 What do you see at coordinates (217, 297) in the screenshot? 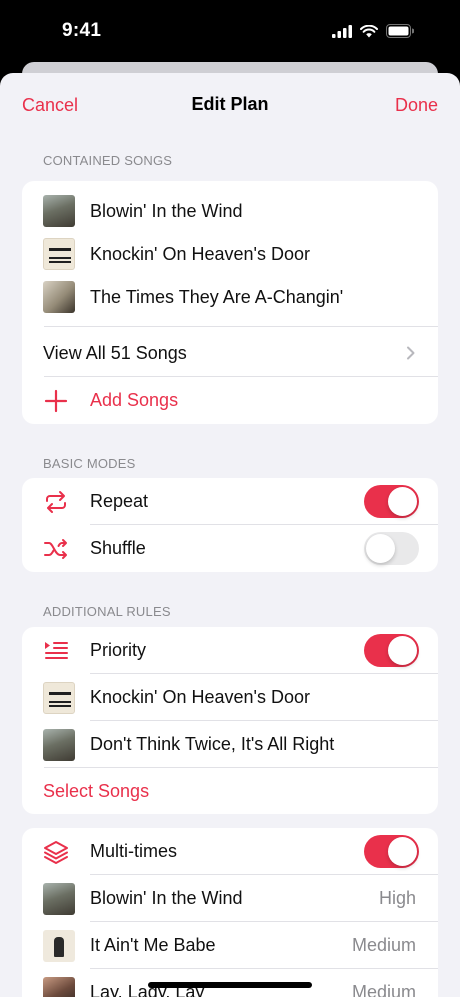
I see `song-title: The Times They Are A-Changin'` at bounding box center [217, 297].